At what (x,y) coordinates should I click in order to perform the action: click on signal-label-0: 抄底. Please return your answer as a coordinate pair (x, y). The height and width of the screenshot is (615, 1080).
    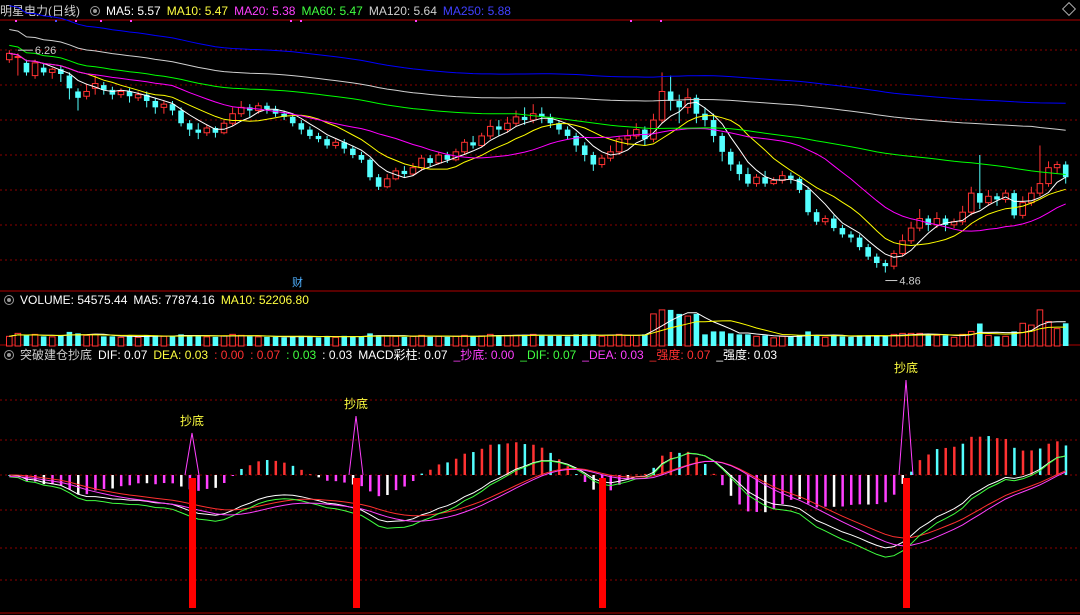
    Looking at the image, I should click on (192, 420).